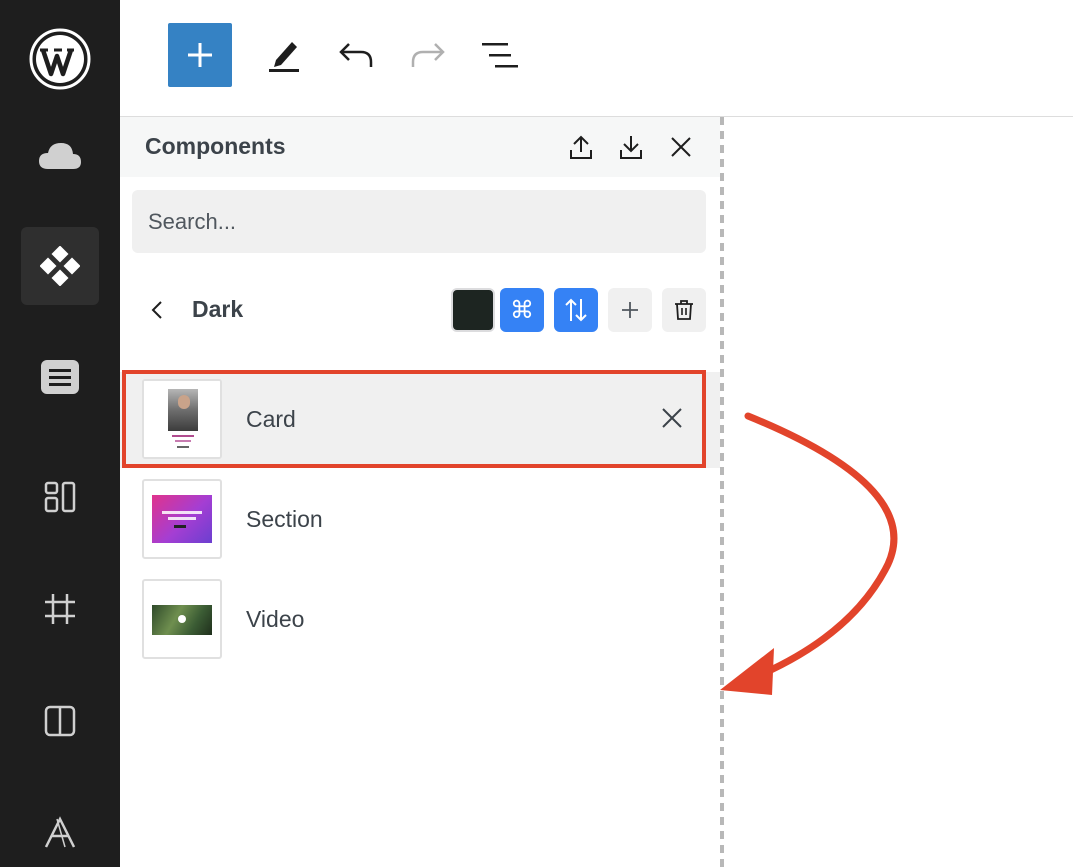  I want to click on delete-group-button, so click(684, 310).